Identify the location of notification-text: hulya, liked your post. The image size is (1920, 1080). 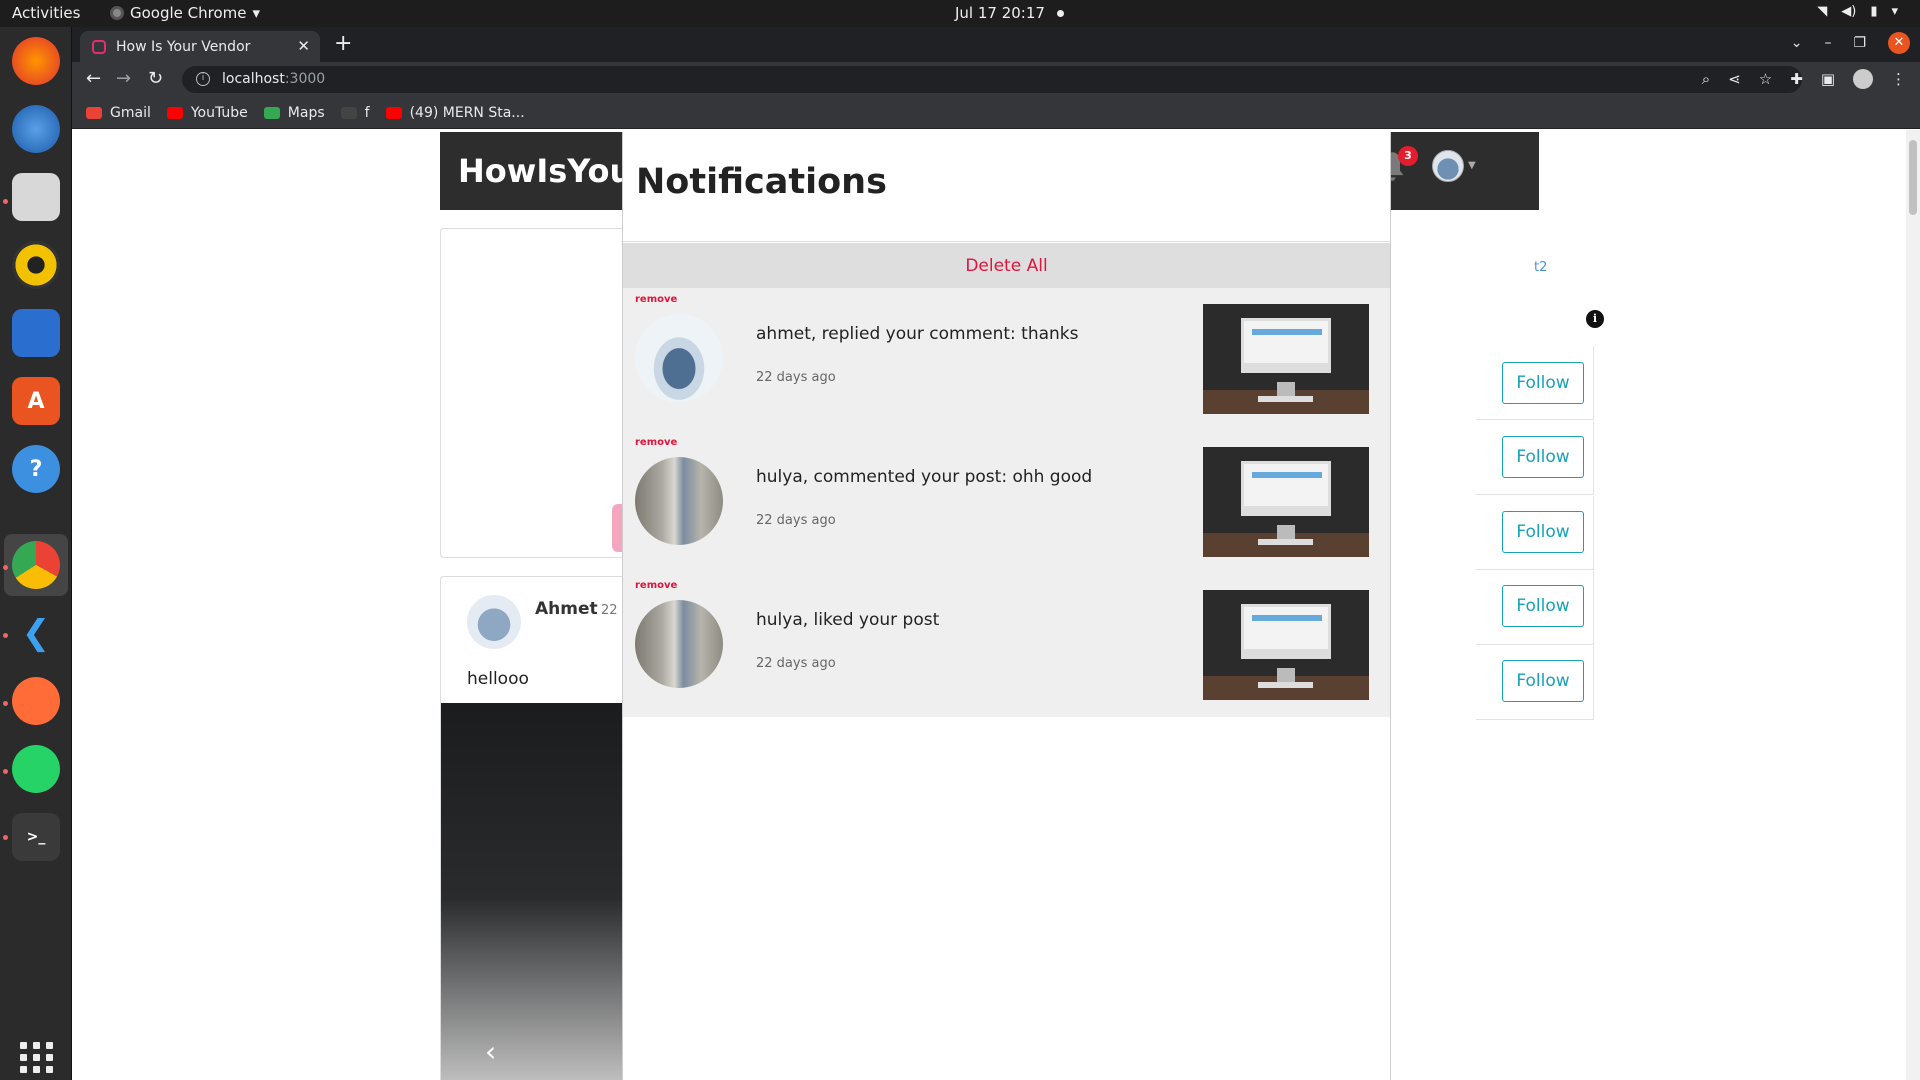
(848, 620).